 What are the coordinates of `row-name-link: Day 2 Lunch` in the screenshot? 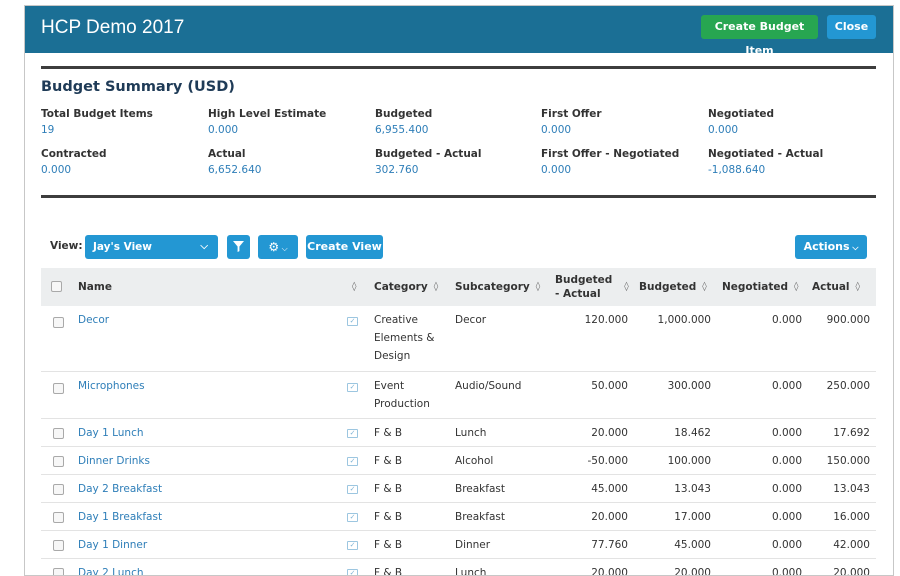 It's located at (111, 569).